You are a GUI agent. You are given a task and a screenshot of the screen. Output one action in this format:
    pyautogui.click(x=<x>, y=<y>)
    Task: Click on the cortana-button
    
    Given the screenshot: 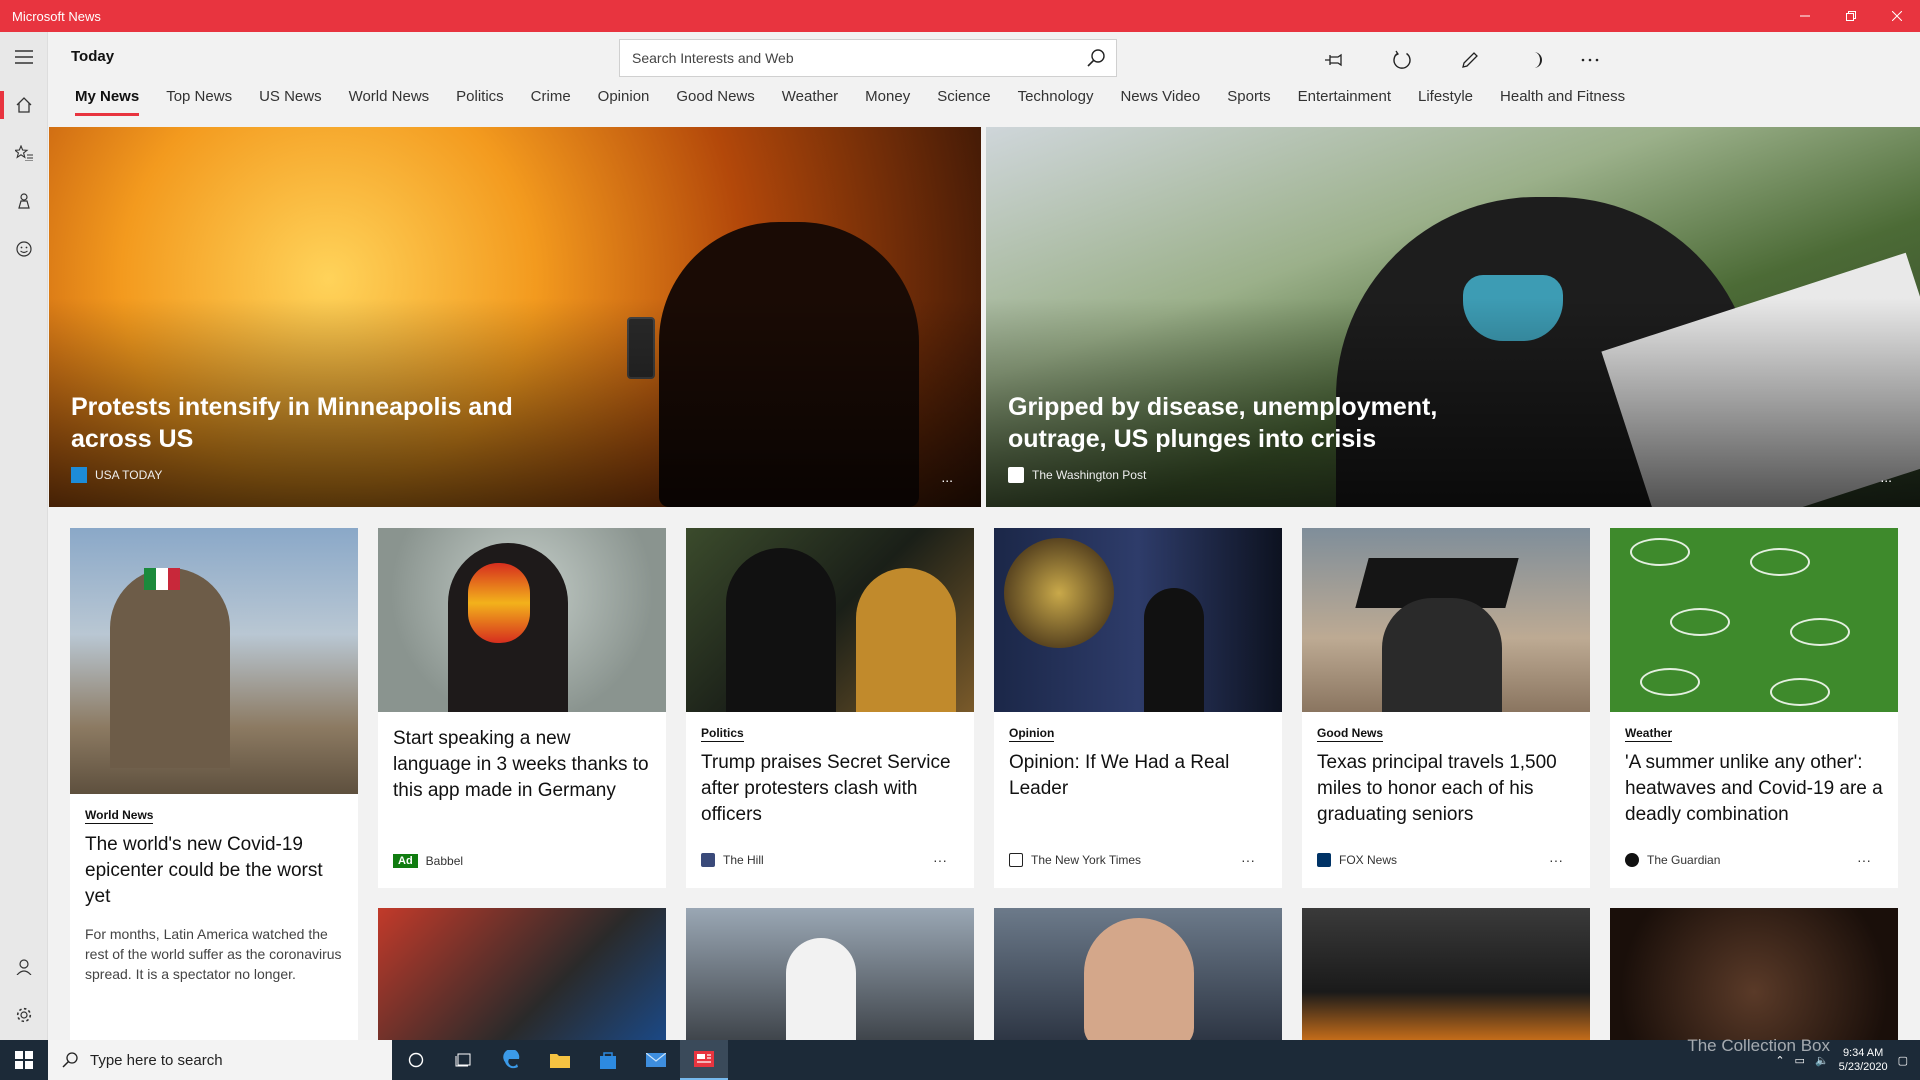 What is the action you would take?
    pyautogui.click(x=416, y=1060)
    